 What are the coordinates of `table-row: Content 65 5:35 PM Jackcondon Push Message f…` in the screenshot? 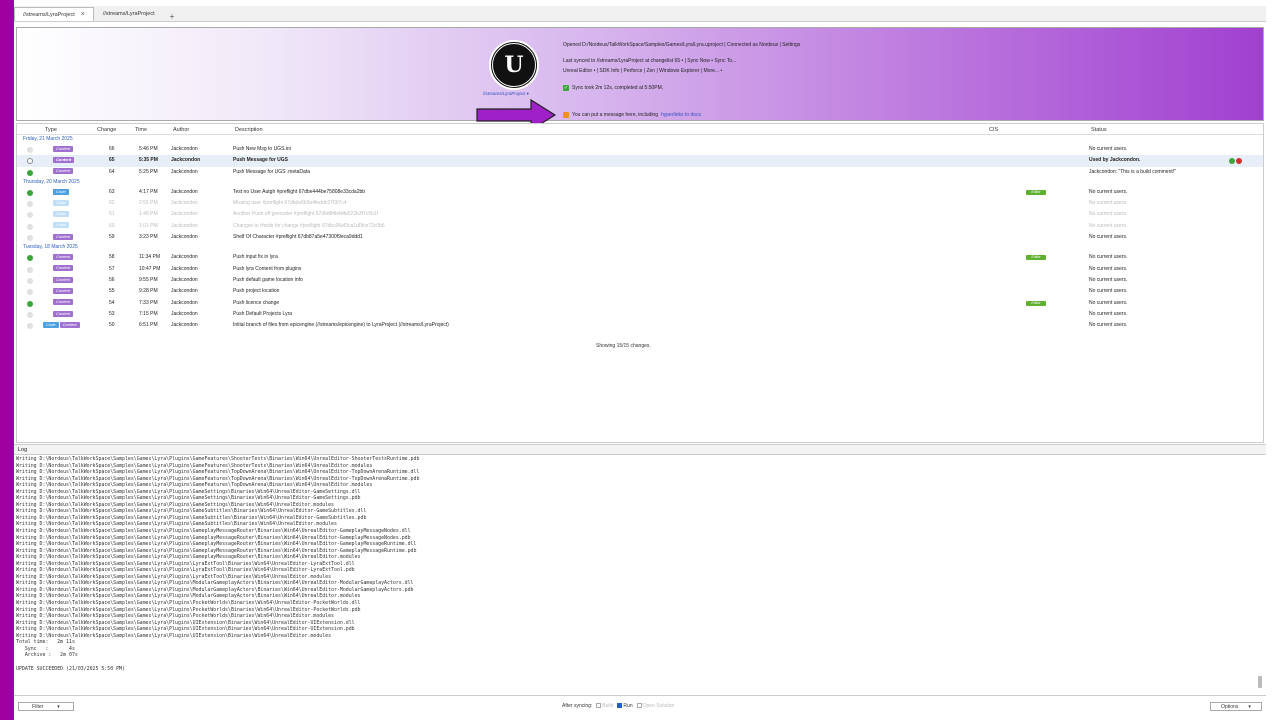 It's located at (640, 161).